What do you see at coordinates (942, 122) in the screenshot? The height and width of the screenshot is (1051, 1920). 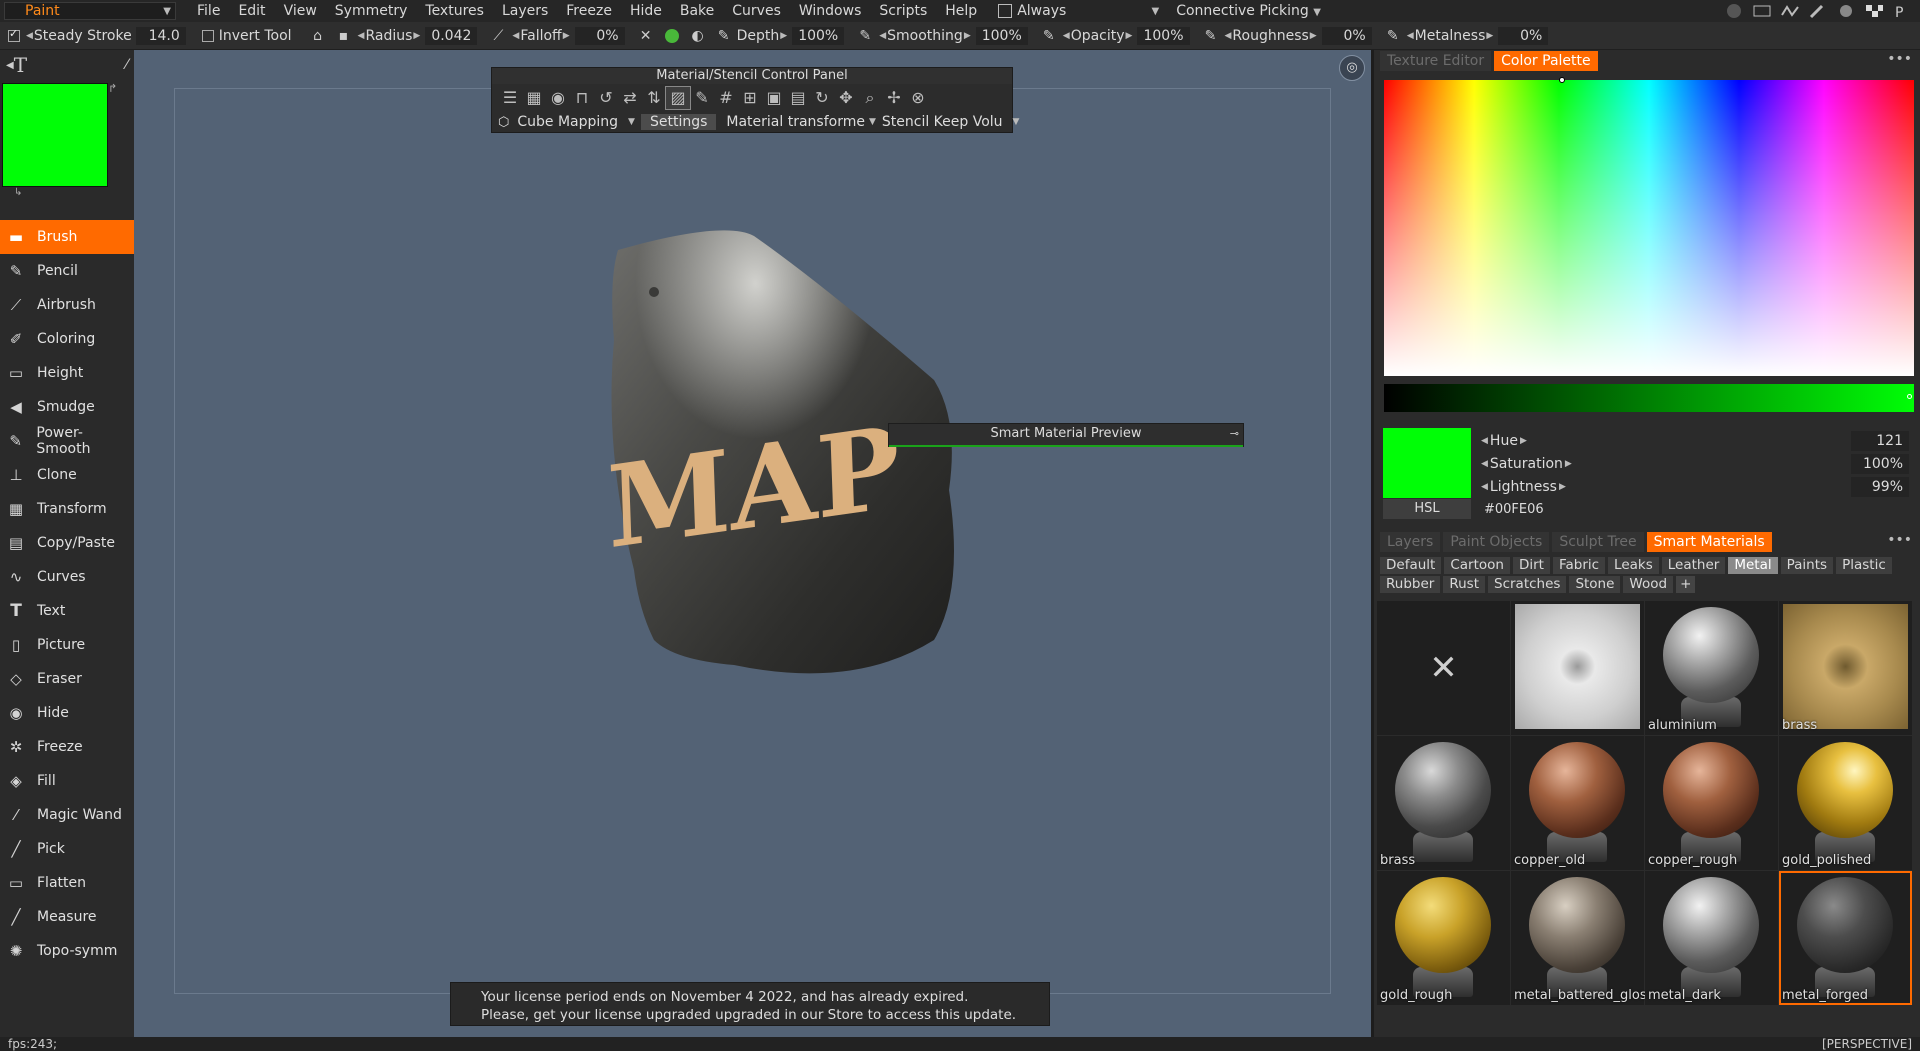 I see `stencil-select: Stencil Keep Volu` at bounding box center [942, 122].